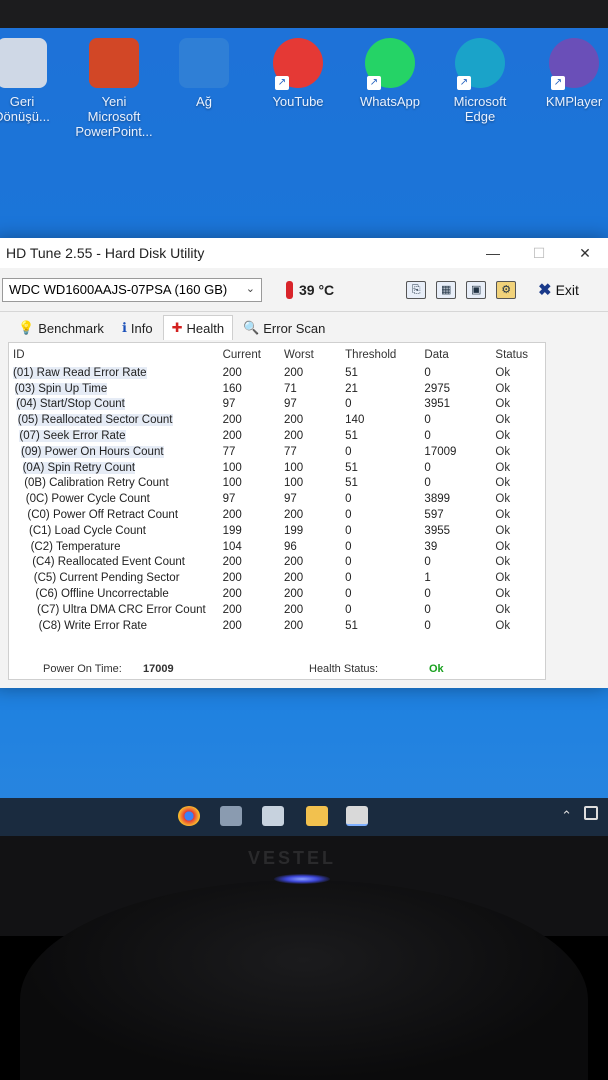  Describe the element at coordinates (317, 816) in the screenshot. I see `folder-taskbar-icon` at that location.